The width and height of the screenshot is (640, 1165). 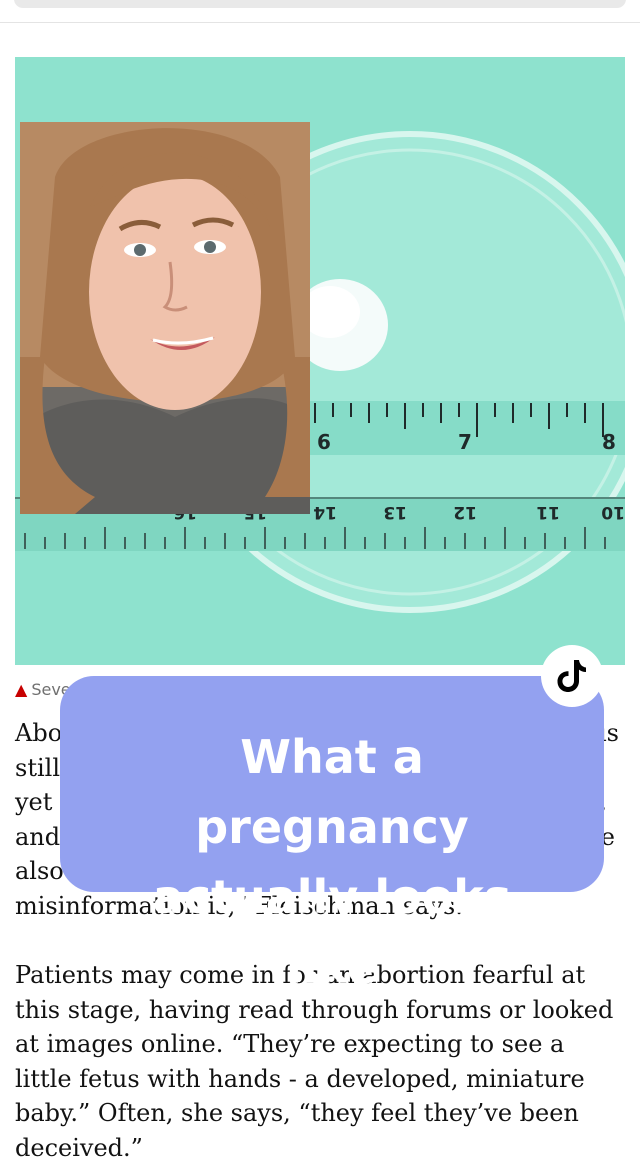 I want to click on browser-address-bar, so click(x=320, y=11).